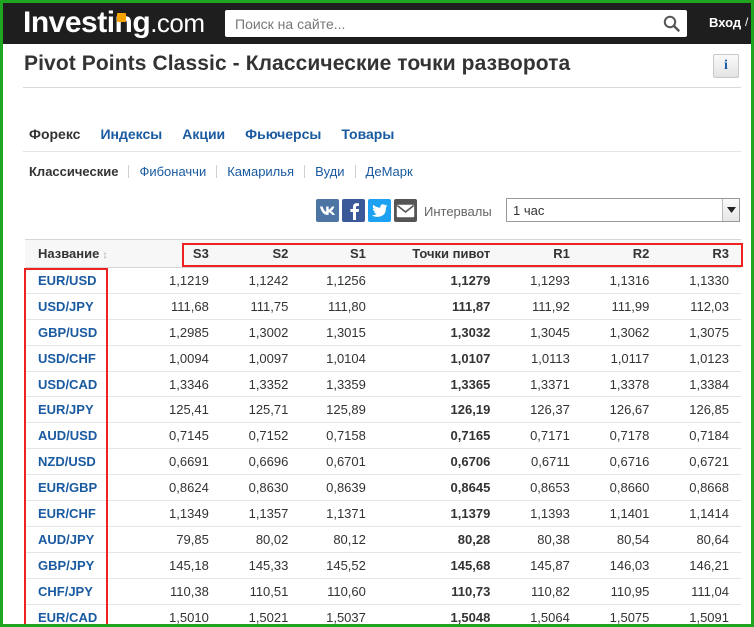 Image resolution: width=754 pixels, height=627 pixels. What do you see at coordinates (630, 358) in the screenshot?
I see `cell-r2: 1,0117` at bounding box center [630, 358].